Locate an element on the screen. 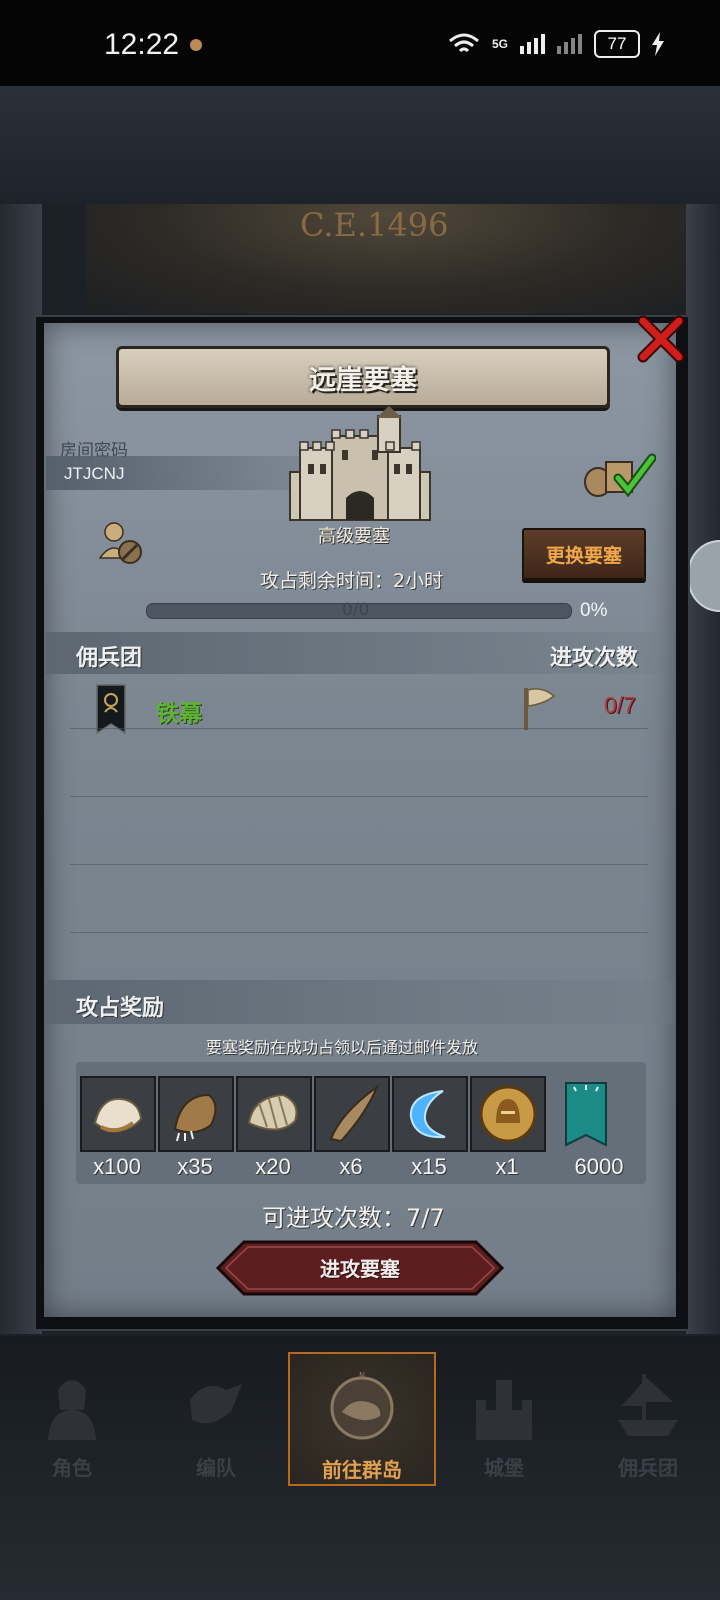 The height and width of the screenshot is (1600, 720). attack-count-header: 进攻次数 is located at coordinates (594, 658).